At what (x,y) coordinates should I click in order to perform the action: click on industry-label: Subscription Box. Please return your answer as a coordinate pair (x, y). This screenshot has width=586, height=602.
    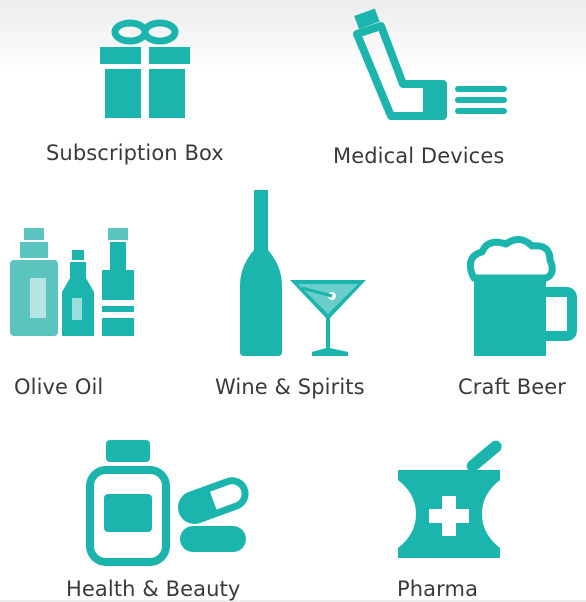
    Looking at the image, I should click on (135, 153).